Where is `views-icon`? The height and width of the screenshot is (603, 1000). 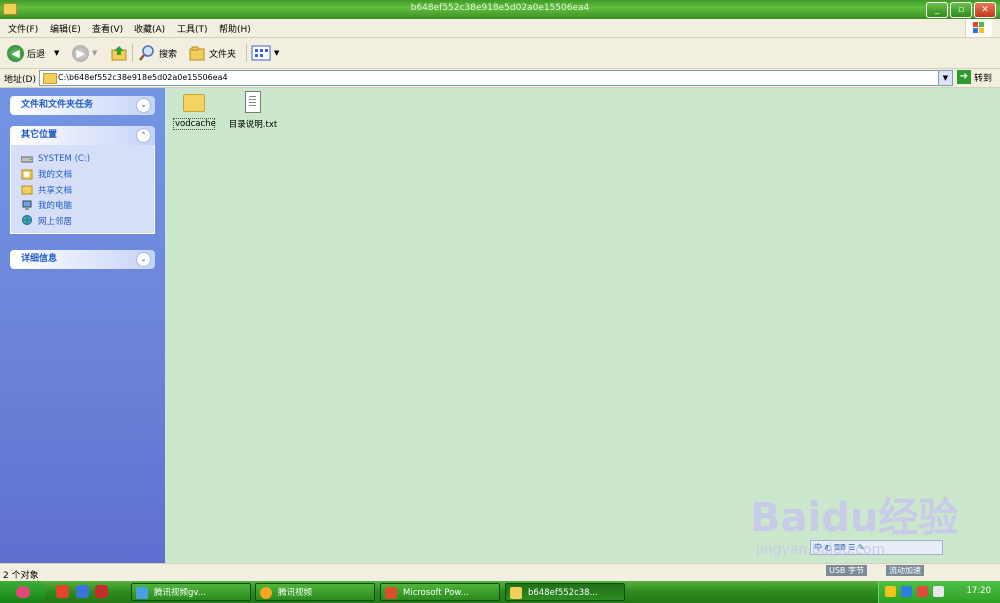 views-icon is located at coordinates (261, 53).